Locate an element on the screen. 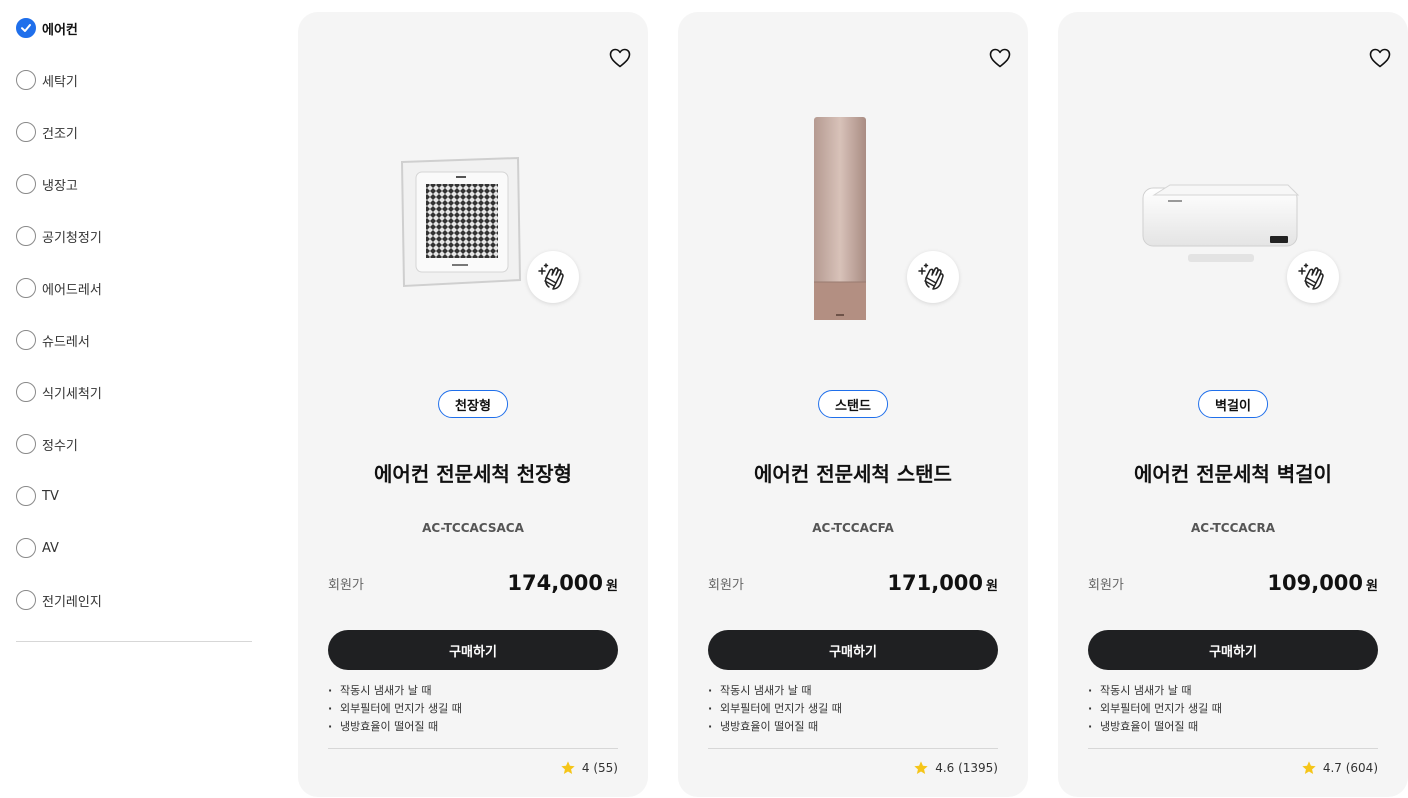 Image resolution: width=1408 pixels, height=798 pixels. category-label: 정수기 is located at coordinates (60, 446).